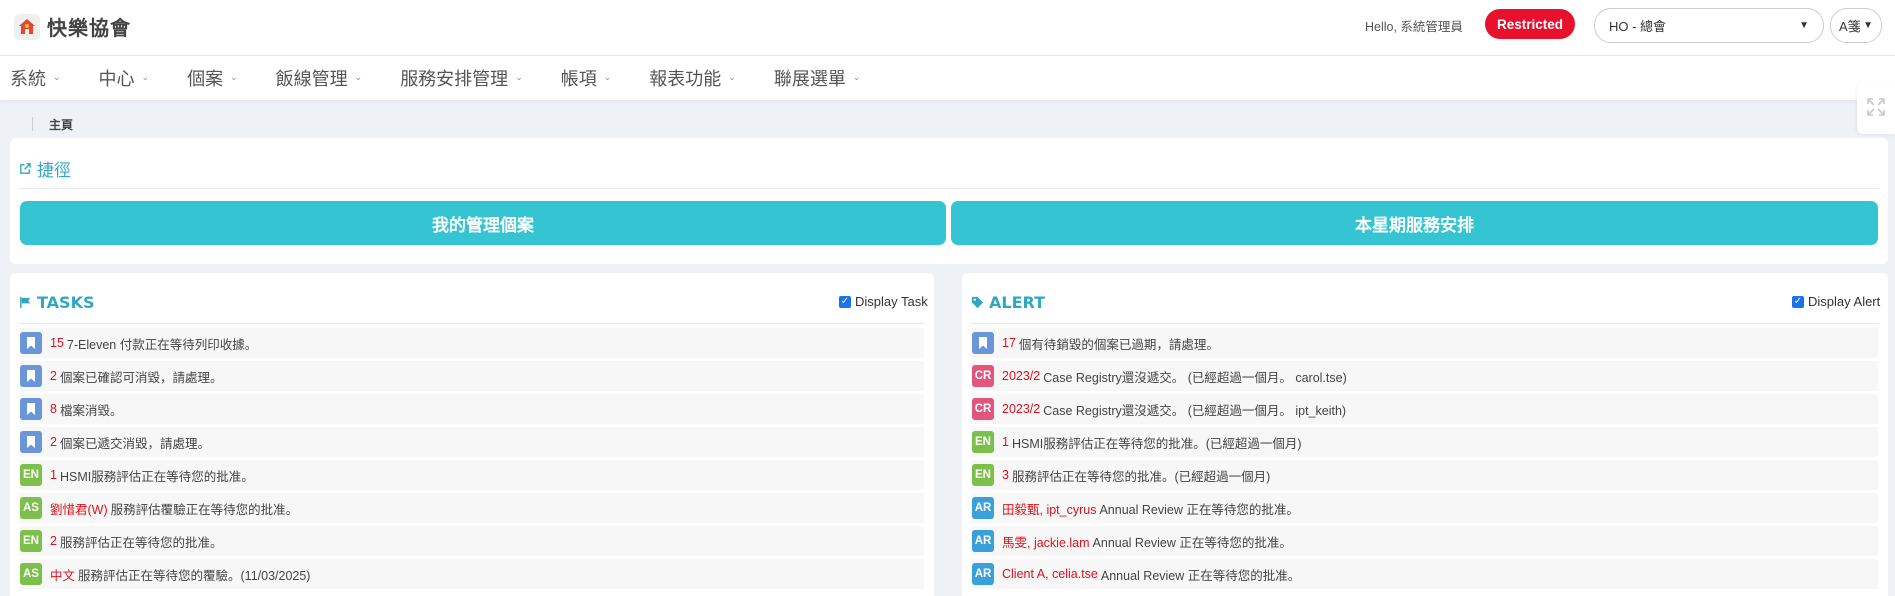  I want to click on nav-item-label: 聯展選單, so click(809, 79).